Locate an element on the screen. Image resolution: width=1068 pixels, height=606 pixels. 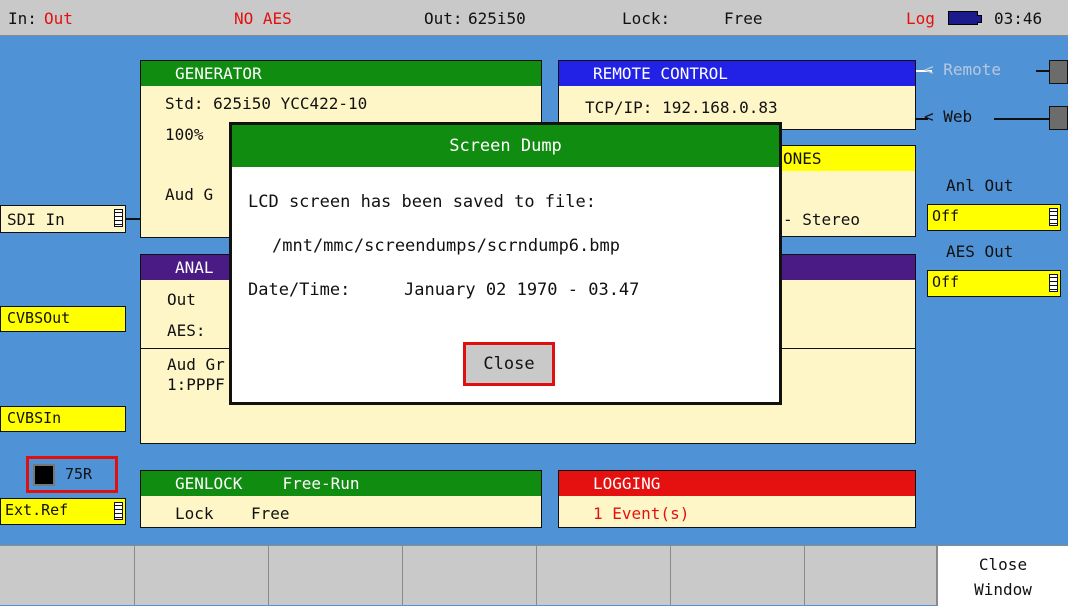
sdi-in-label: SDI In is located at coordinates (36, 219).